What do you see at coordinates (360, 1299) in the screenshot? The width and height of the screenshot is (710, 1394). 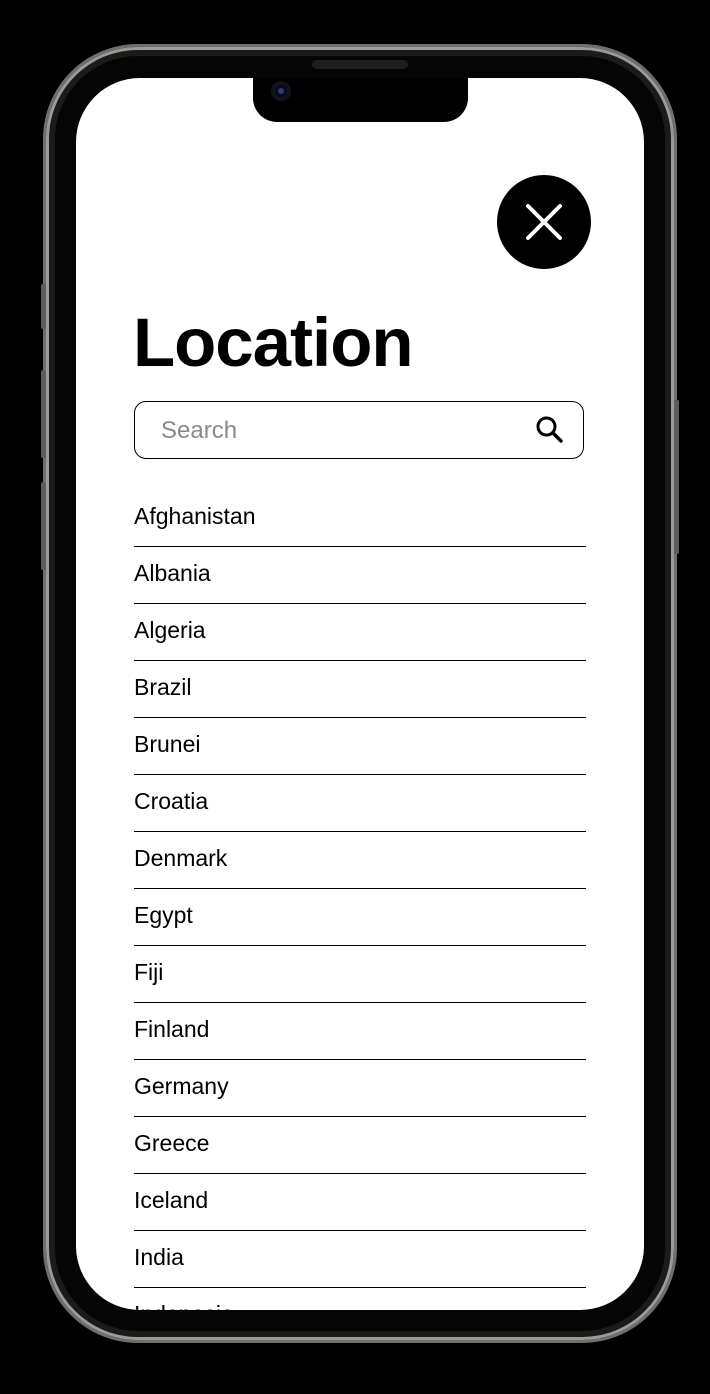 I see `list-item: Indonesia` at bounding box center [360, 1299].